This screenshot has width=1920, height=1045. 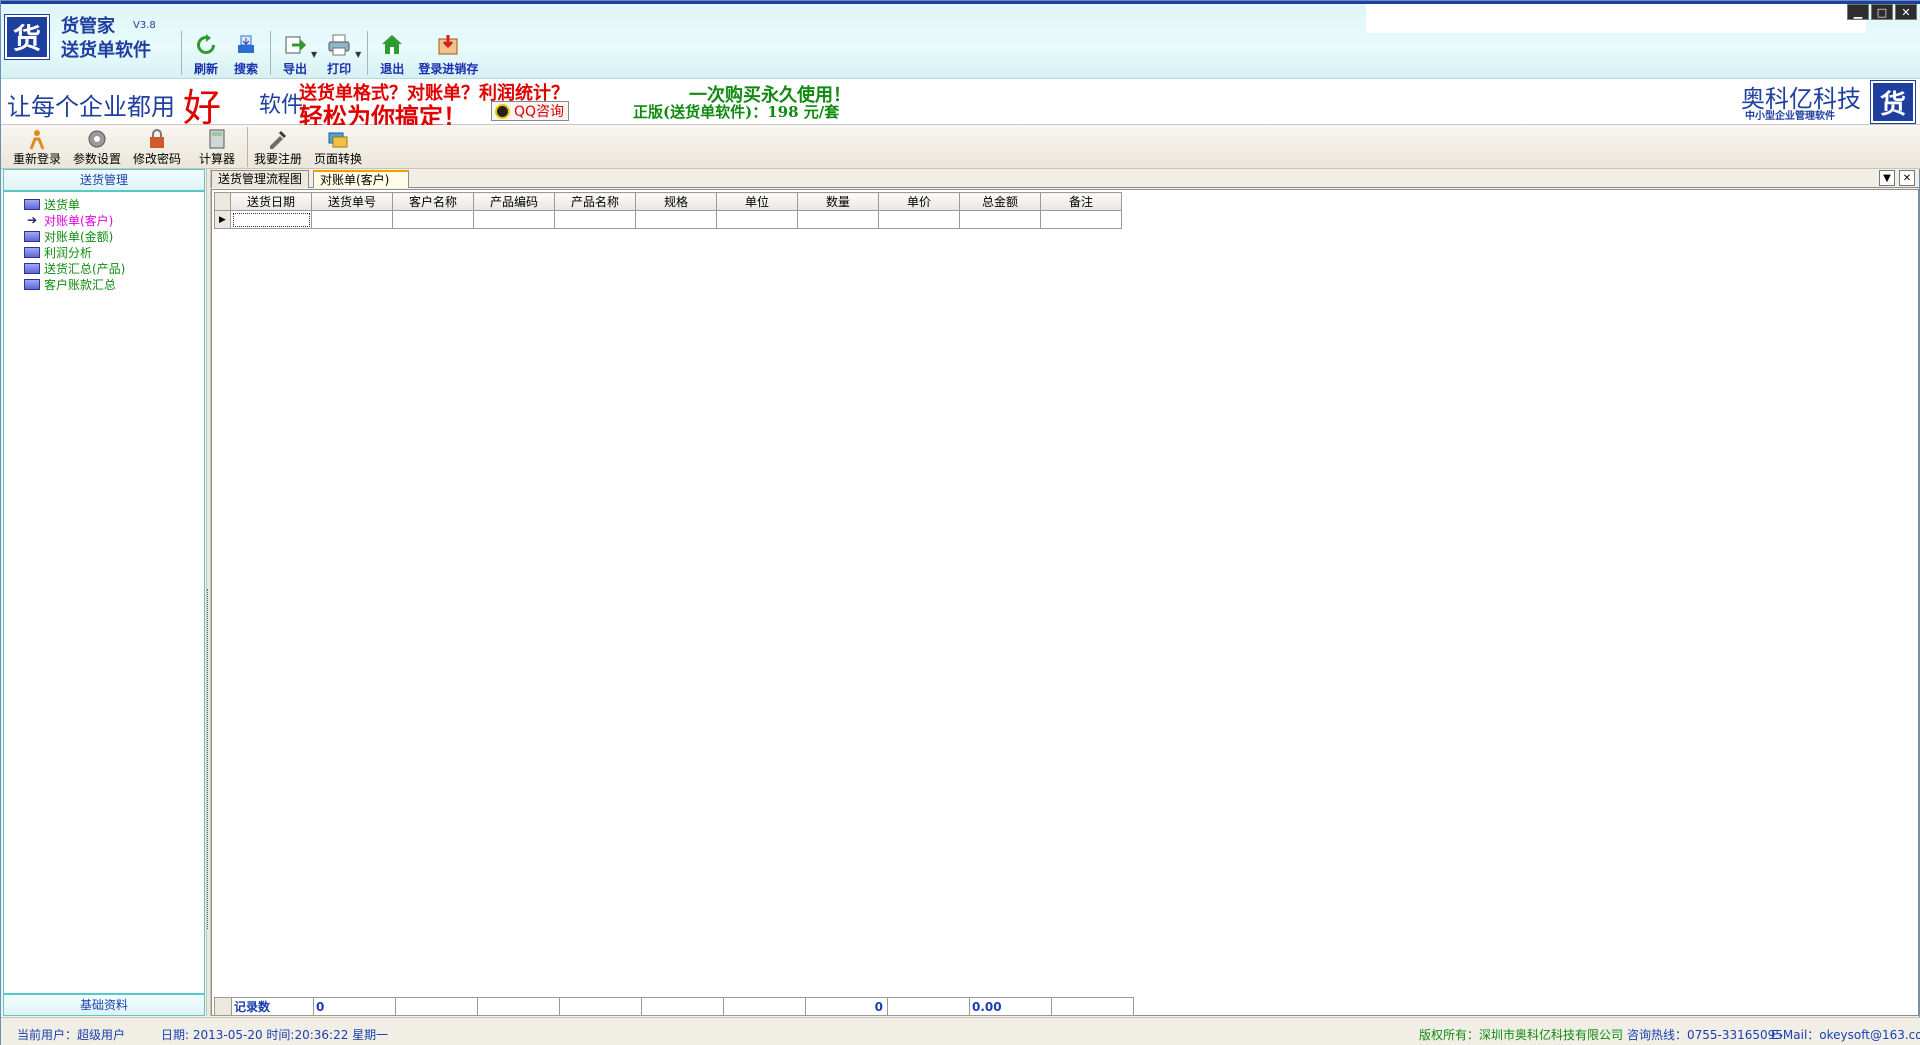 What do you see at coordinates (278, 147) in the screenshot?
I see `register-button: 我要注册` at bounding box center [278, 147].